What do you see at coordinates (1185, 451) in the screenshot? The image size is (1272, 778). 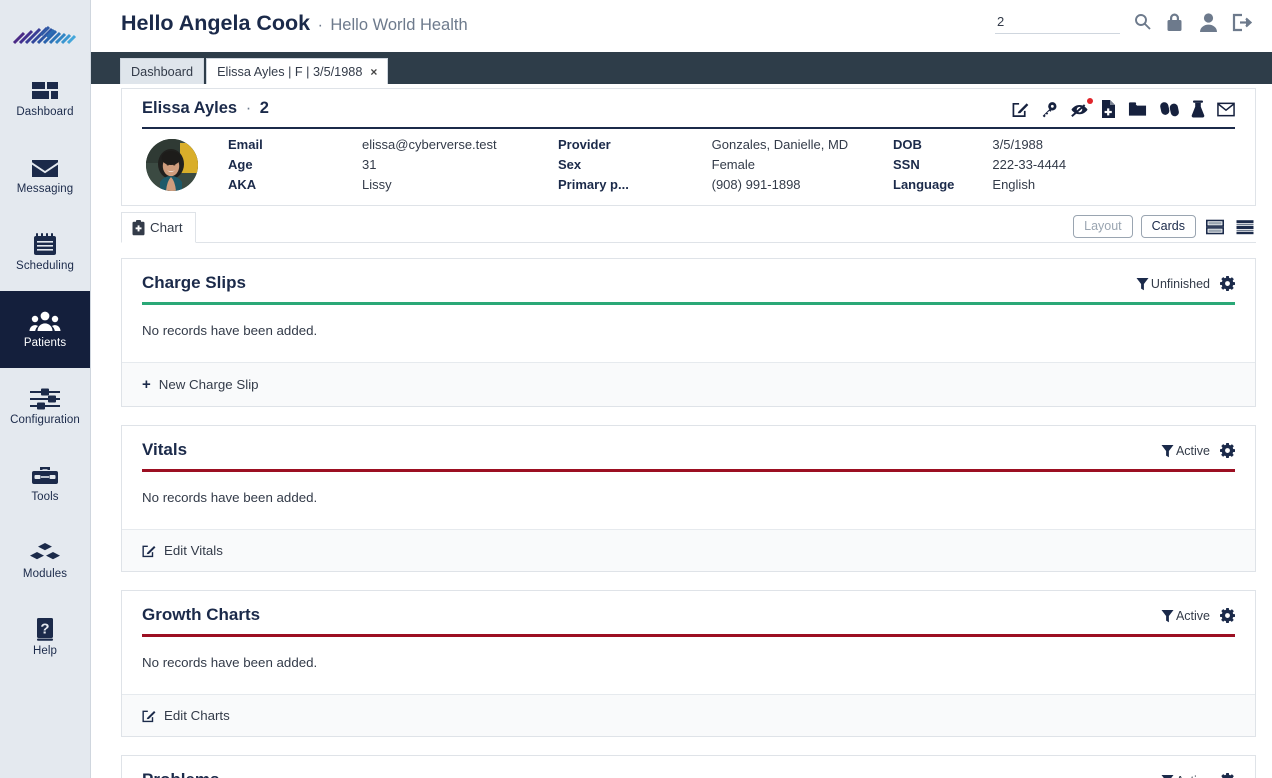 I see `card-filter-vitals: Active` at bounding box center [1185, 451].